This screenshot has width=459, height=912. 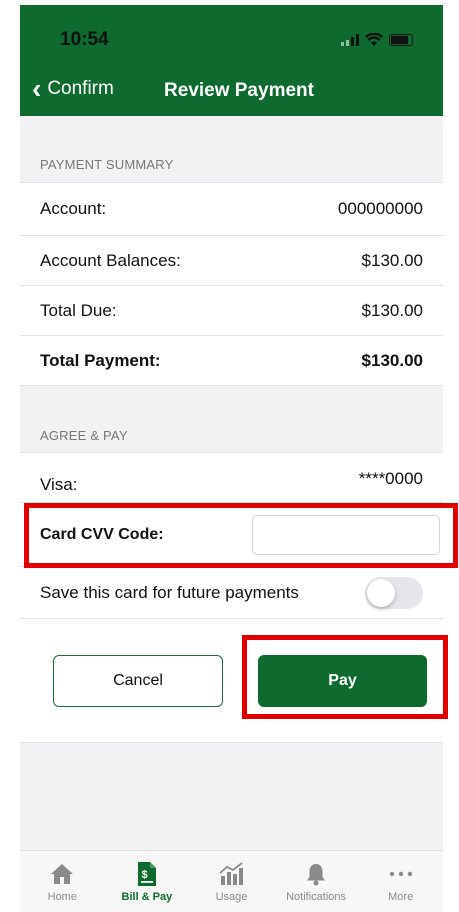 I want to click on toggle-knob, so click(x=381, y=592).